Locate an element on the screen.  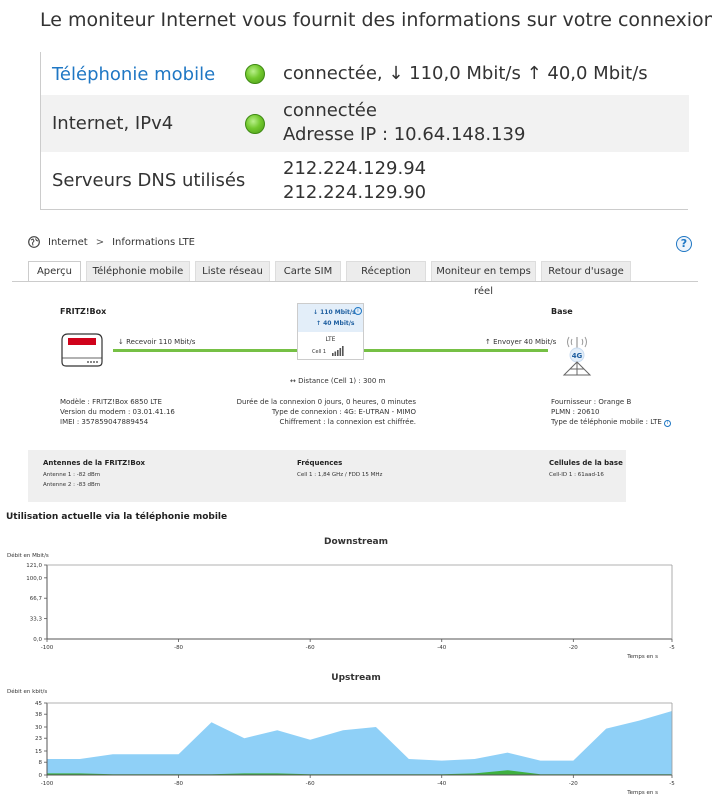
base-title: Base is located at coordinates (562, 311).